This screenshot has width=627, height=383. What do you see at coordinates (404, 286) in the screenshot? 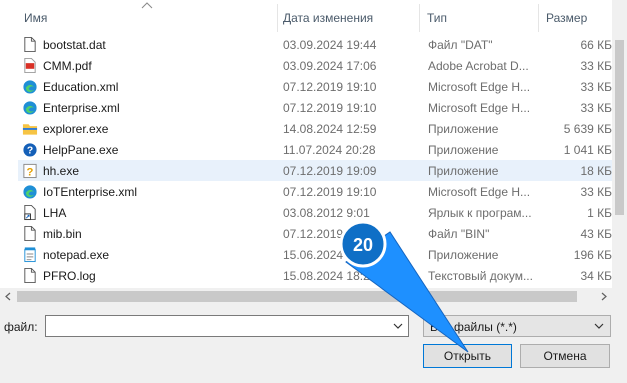
I see `step-annotation: 20` at bounding box center [404, 286].